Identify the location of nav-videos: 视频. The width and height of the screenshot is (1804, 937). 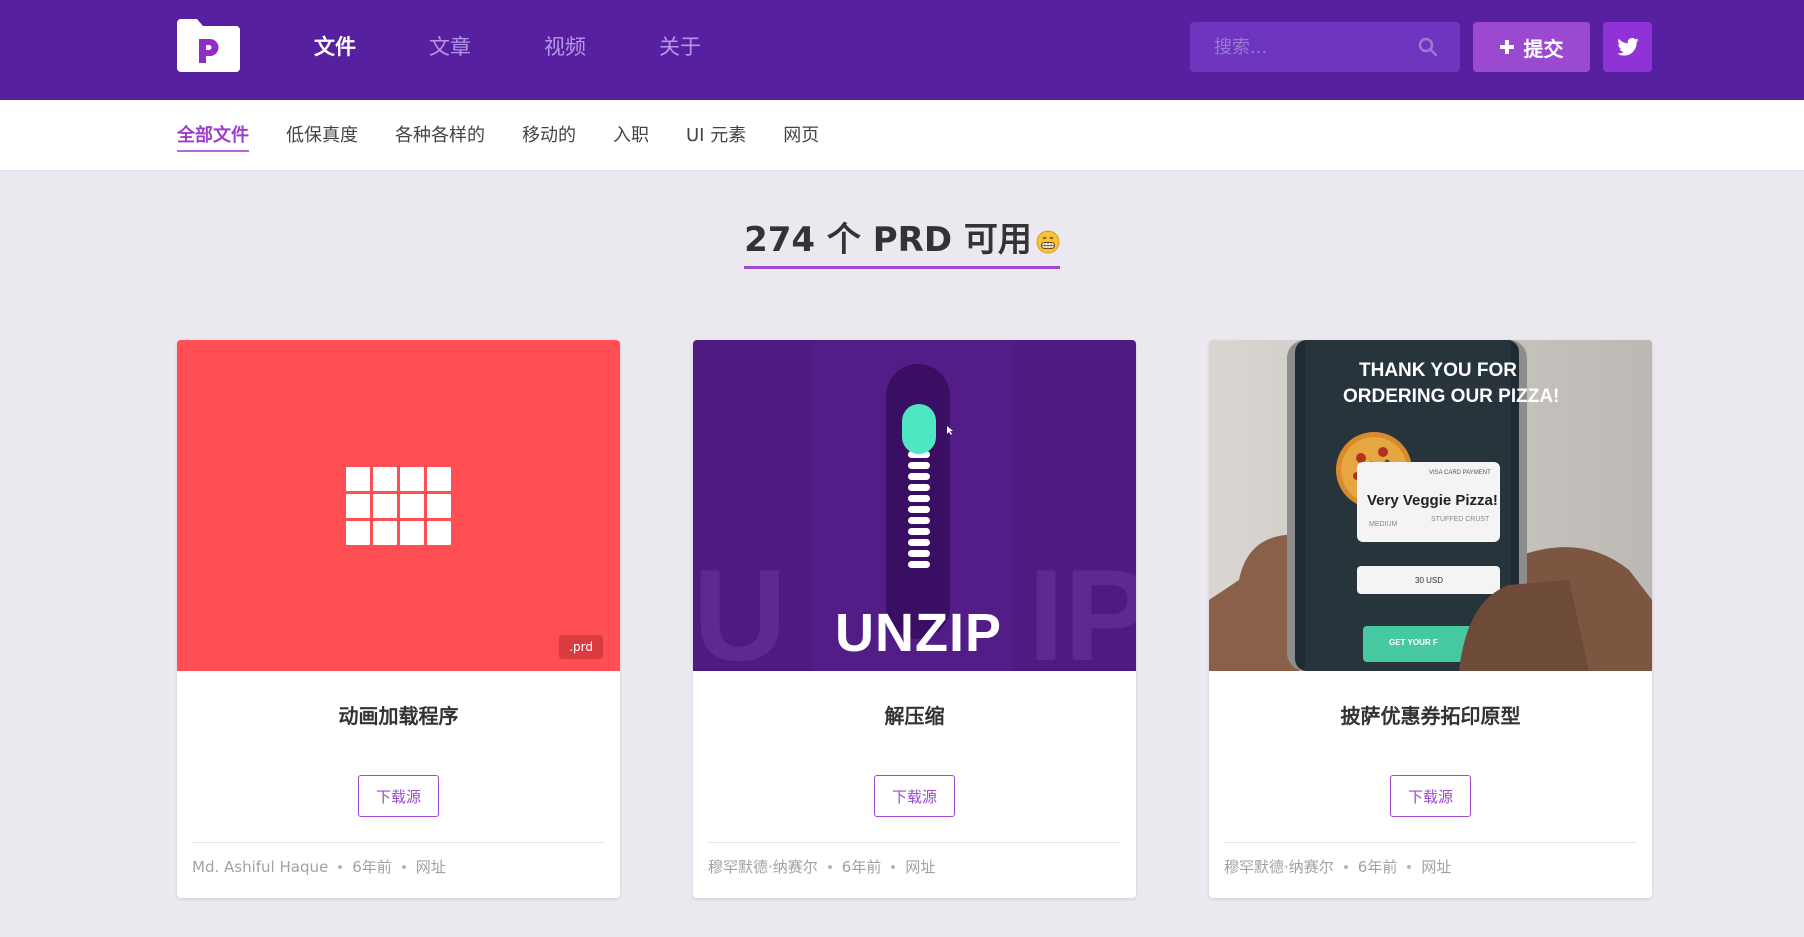
(601, 47).